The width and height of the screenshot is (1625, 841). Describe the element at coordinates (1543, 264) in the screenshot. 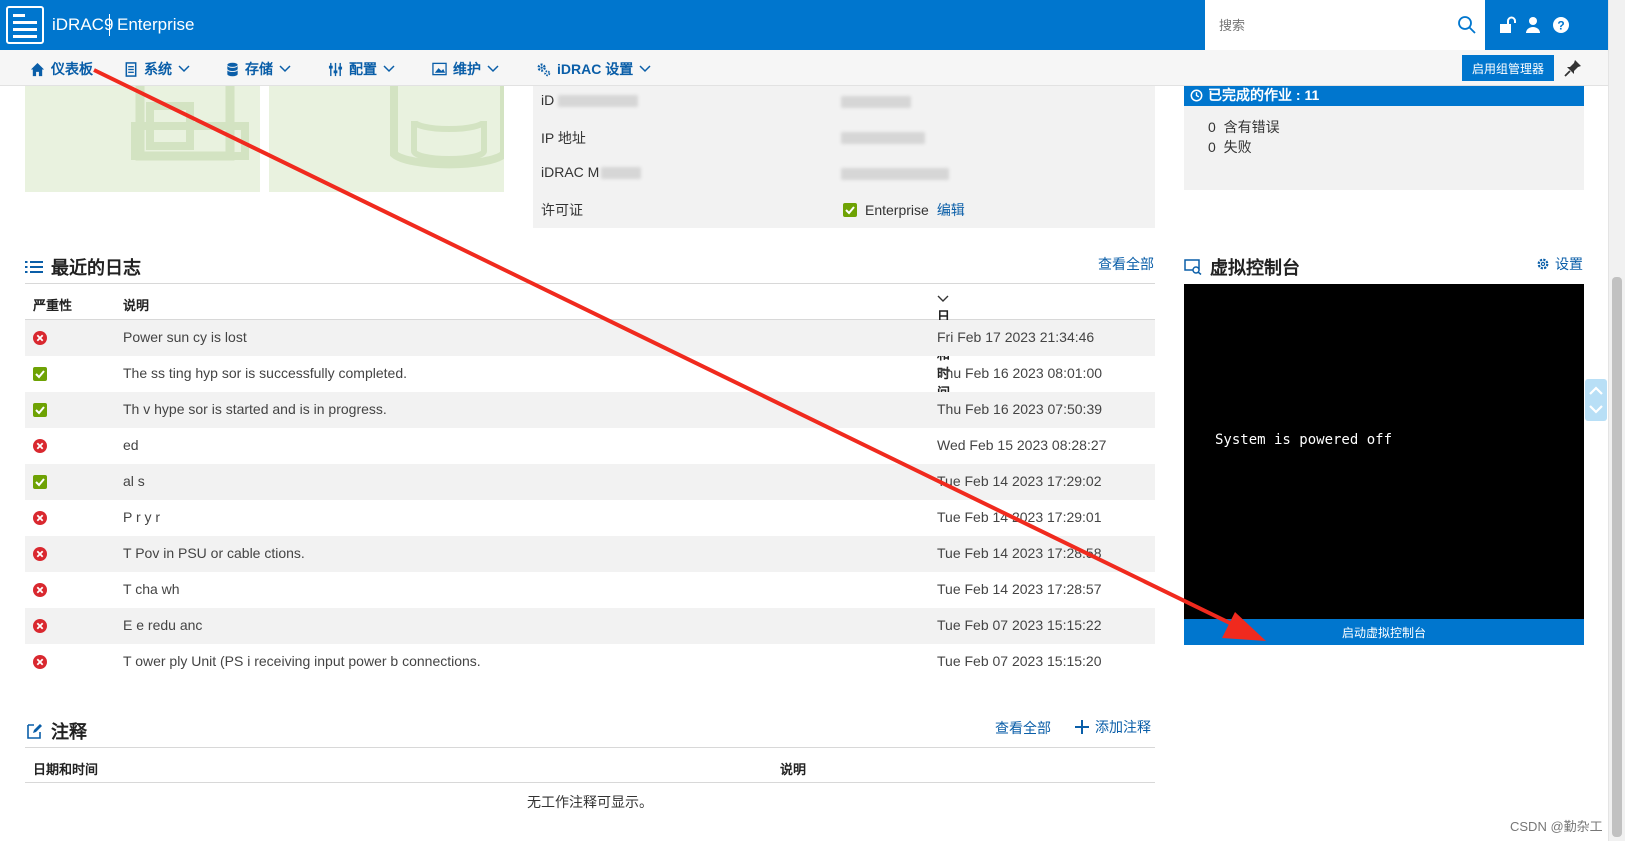

I see `gear-icon` at that location.